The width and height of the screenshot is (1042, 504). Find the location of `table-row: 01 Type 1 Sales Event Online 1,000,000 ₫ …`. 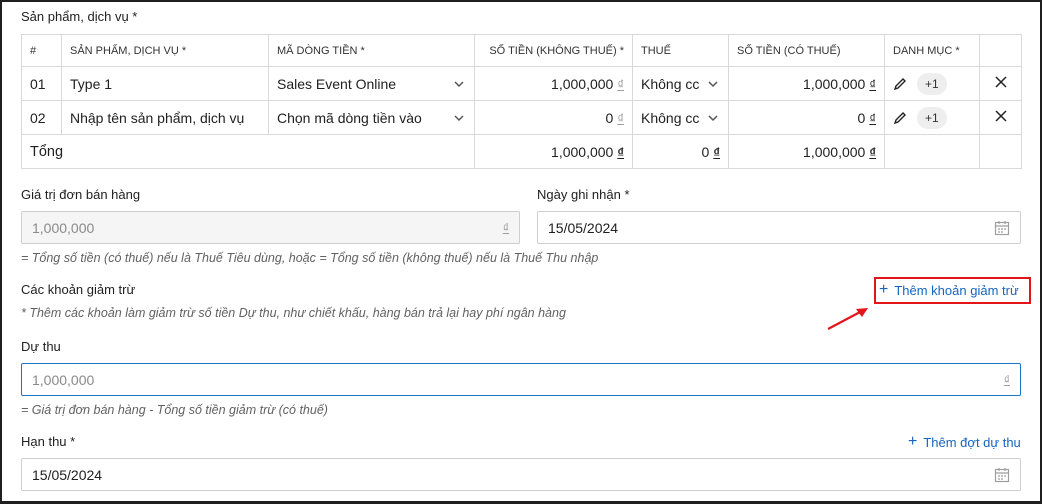

table-row: 01 Type 1 Sales Event Online 1,000,000 ₫ … is located at coordinates (521, 83).